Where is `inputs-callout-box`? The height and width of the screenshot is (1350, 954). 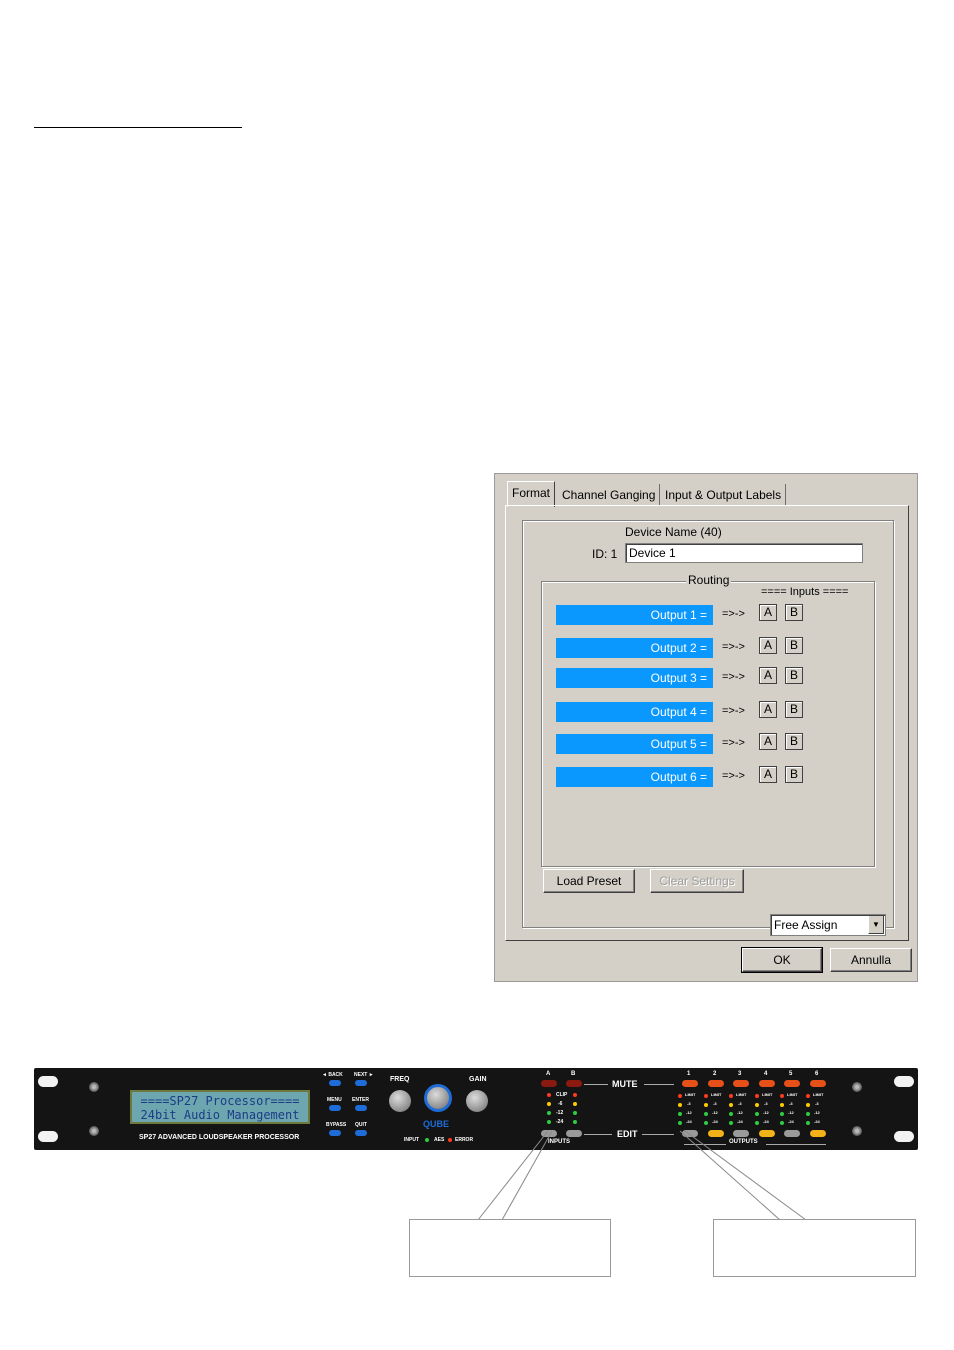 inputs-callout-box is located at coordinates (510, 1248).